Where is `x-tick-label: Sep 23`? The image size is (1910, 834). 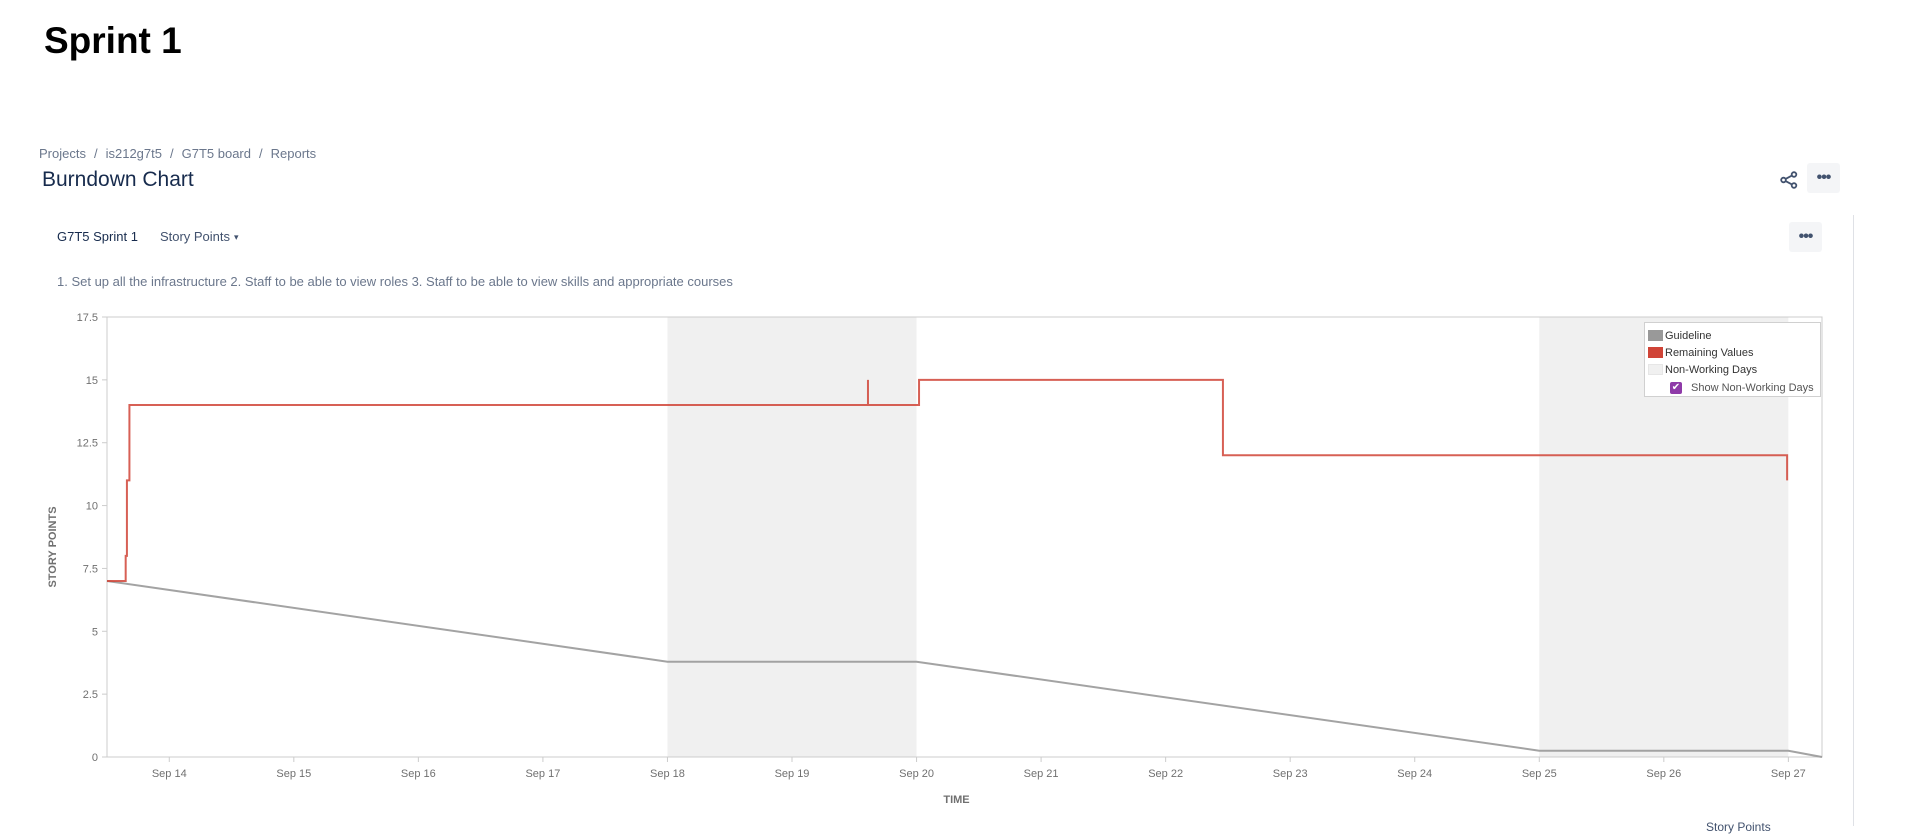
x-tick-label: Sep 23 is located at coordinates (1290, 774).